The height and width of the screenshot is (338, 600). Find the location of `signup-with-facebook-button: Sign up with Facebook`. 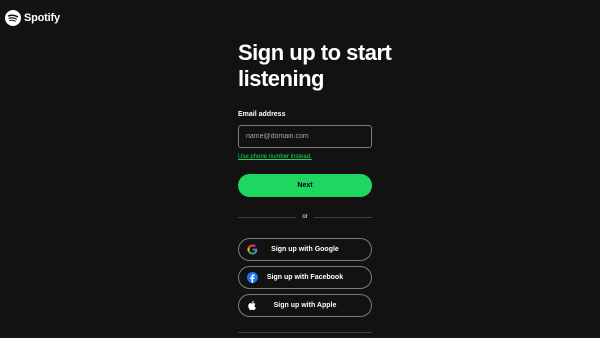

signup-with-facebook-button: Sign up with Facebook is located at coordinates (305, 277).